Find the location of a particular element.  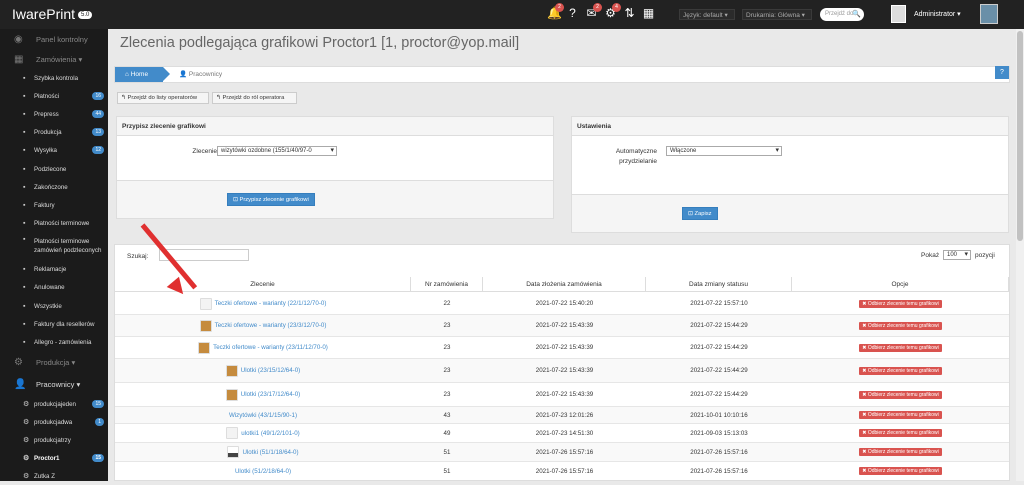

admin-menu: Administrator ▾ is located at coordinates (937, 14).